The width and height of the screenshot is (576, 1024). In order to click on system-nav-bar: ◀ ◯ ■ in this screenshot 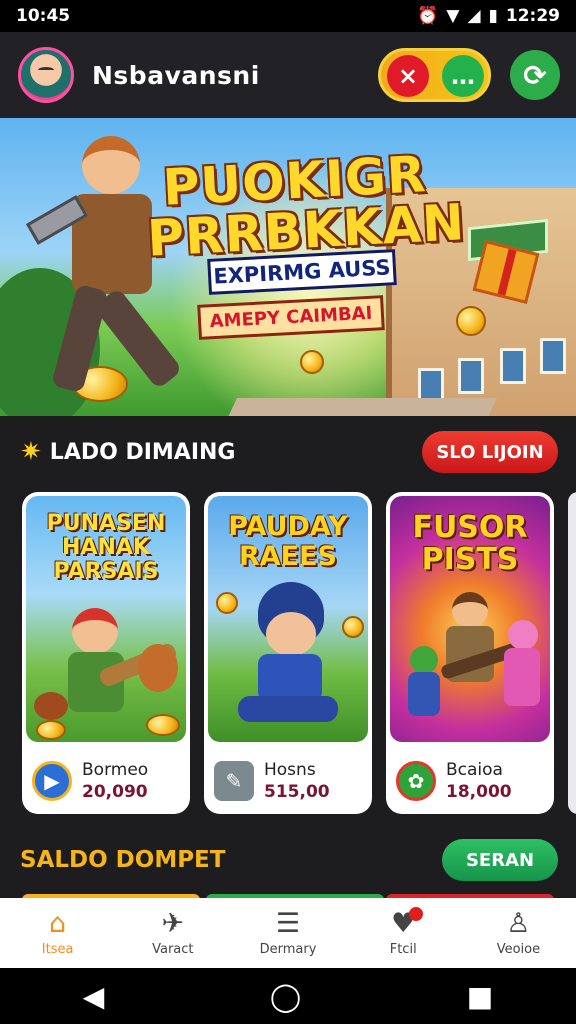, I will do `click(288, 996)`.